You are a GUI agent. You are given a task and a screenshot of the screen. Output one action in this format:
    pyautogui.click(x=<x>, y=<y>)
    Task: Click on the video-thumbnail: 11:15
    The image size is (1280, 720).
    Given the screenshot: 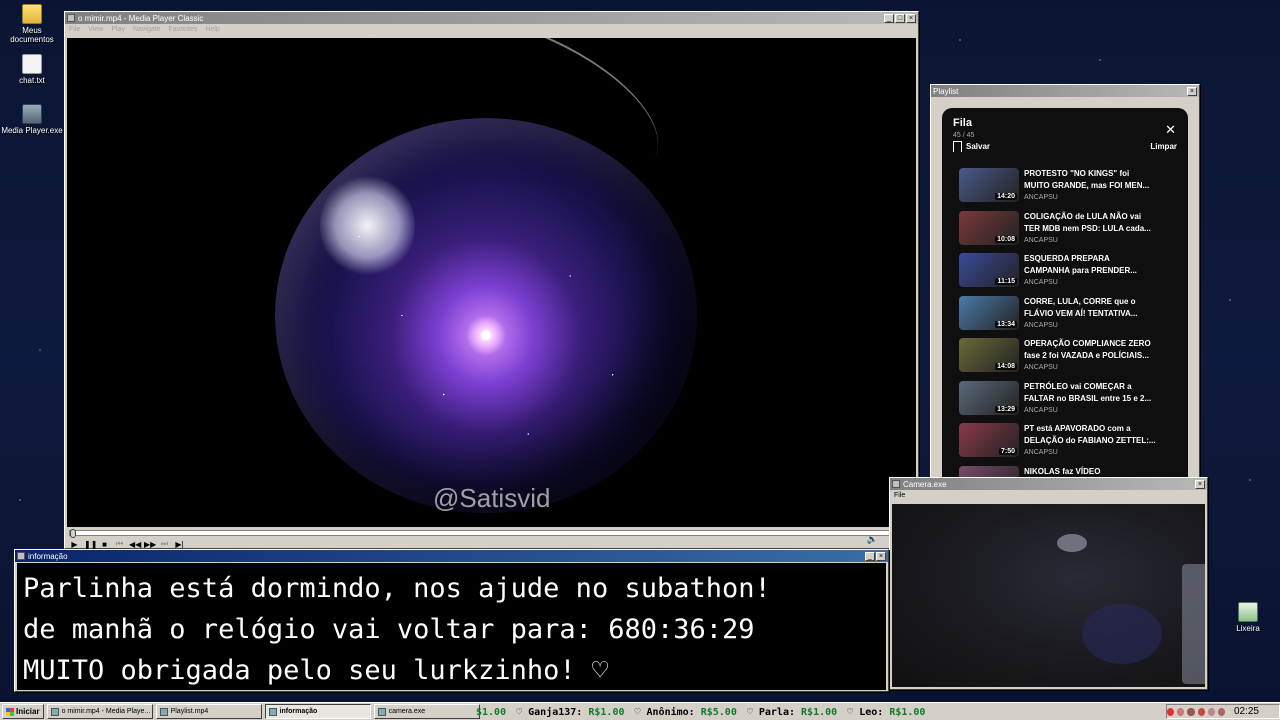 What is the action you would take?
    pyautogui.click(x=989, y=270)
    